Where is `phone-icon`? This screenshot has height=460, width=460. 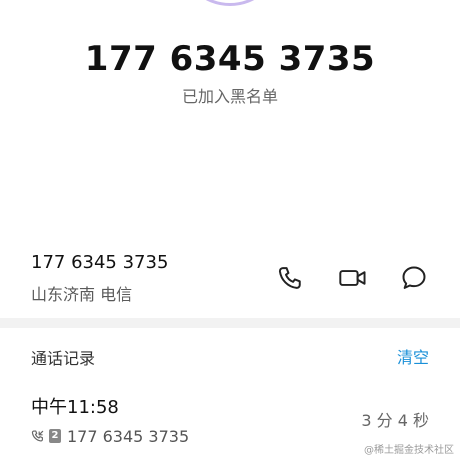
phone-icon is located at coordinates (289, 278).